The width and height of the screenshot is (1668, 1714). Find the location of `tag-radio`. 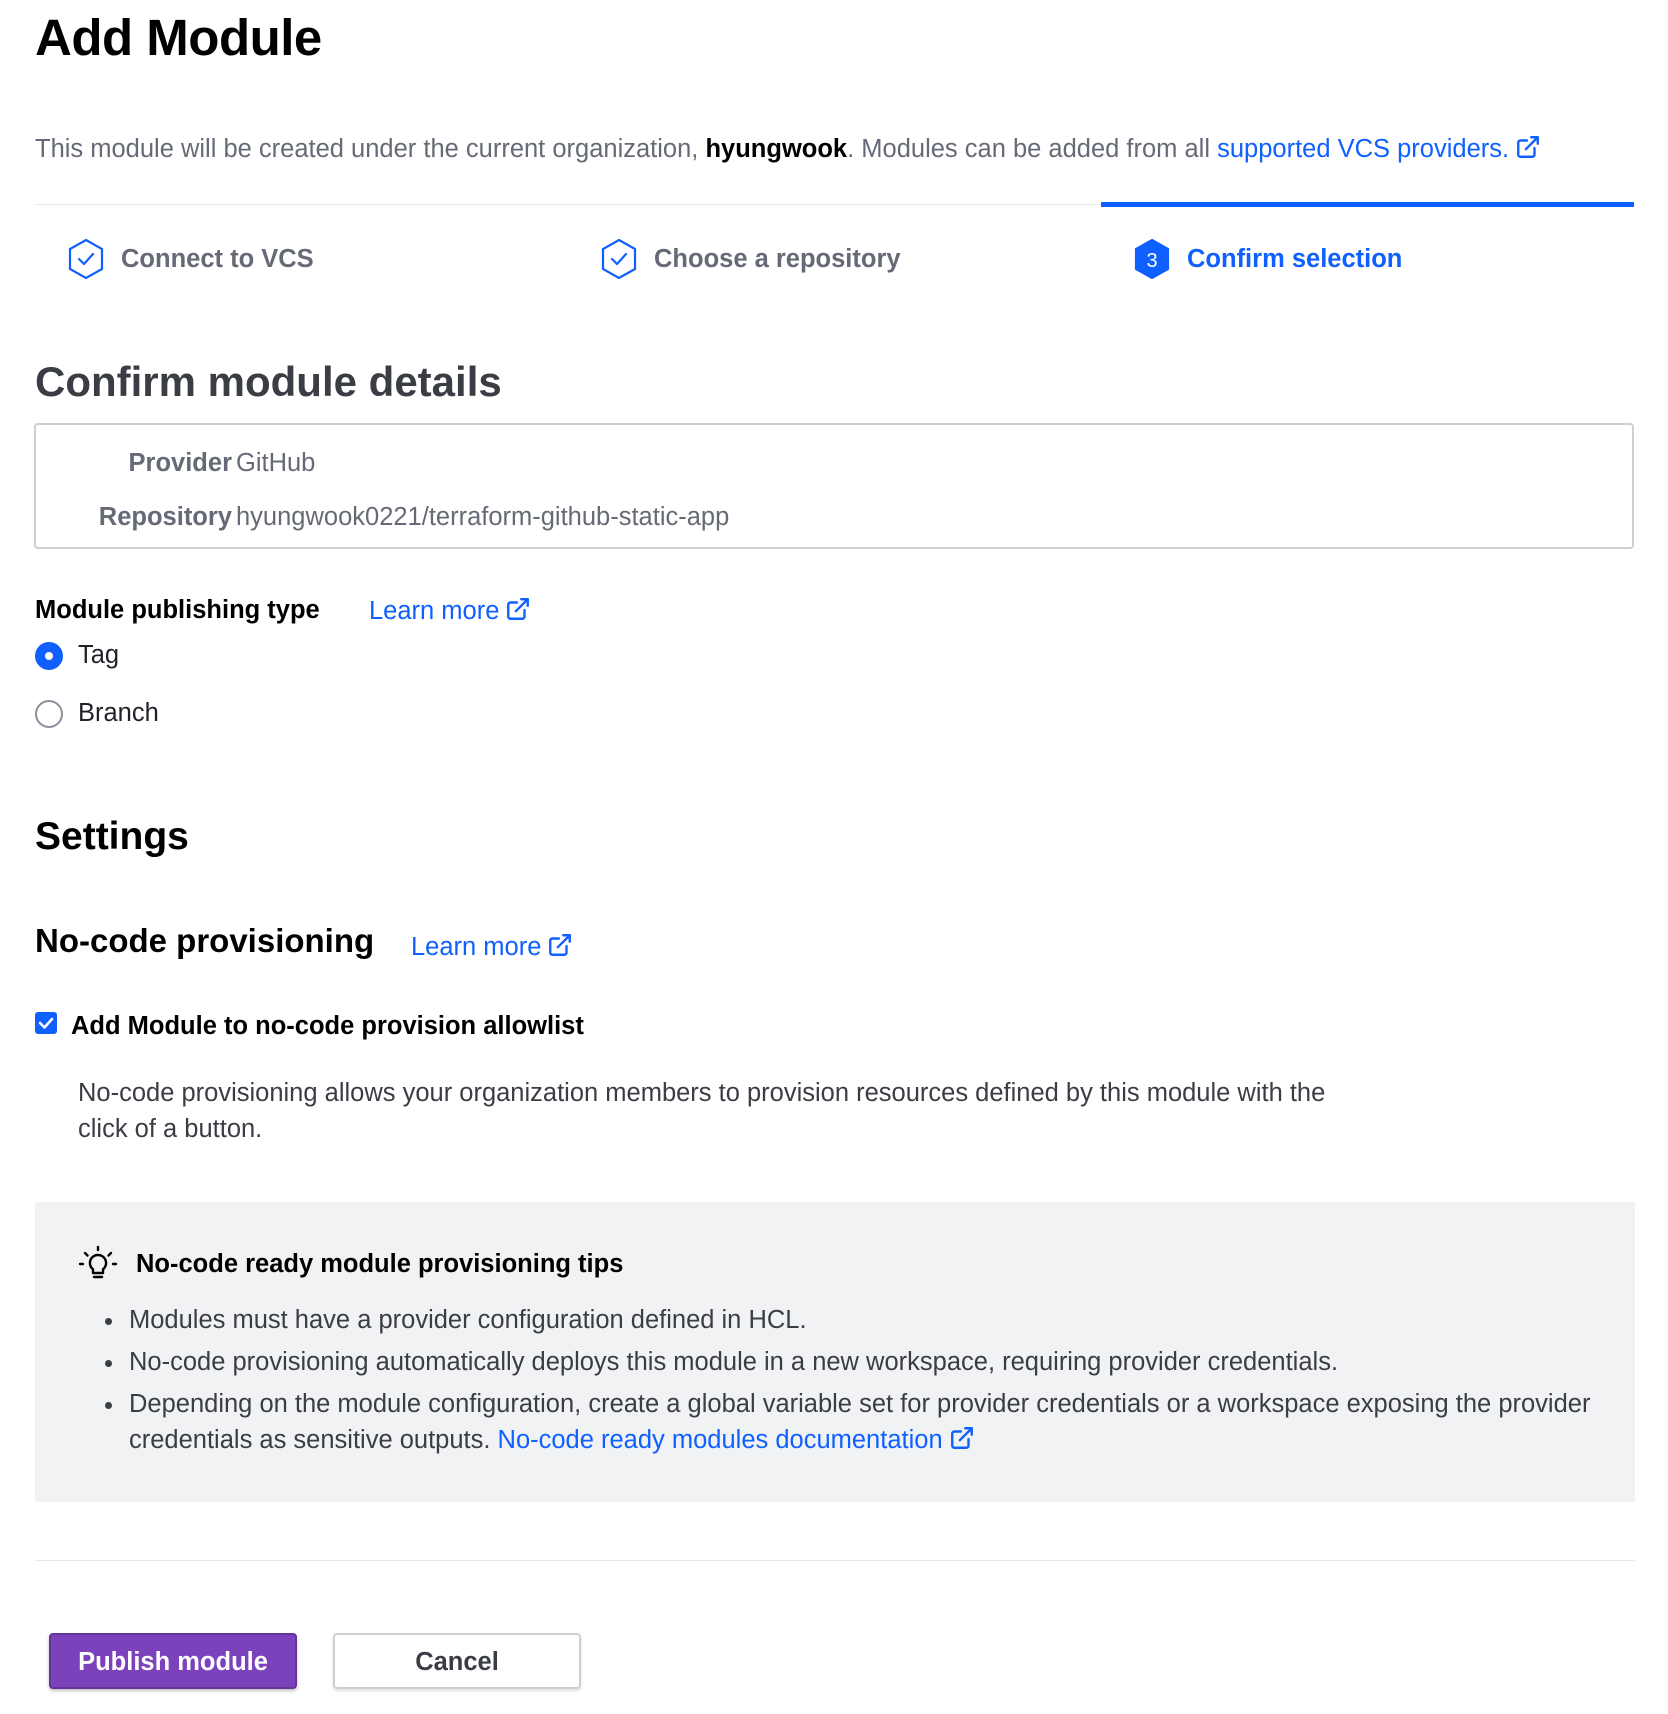

tag-radio is located at coordinates (49, 656).